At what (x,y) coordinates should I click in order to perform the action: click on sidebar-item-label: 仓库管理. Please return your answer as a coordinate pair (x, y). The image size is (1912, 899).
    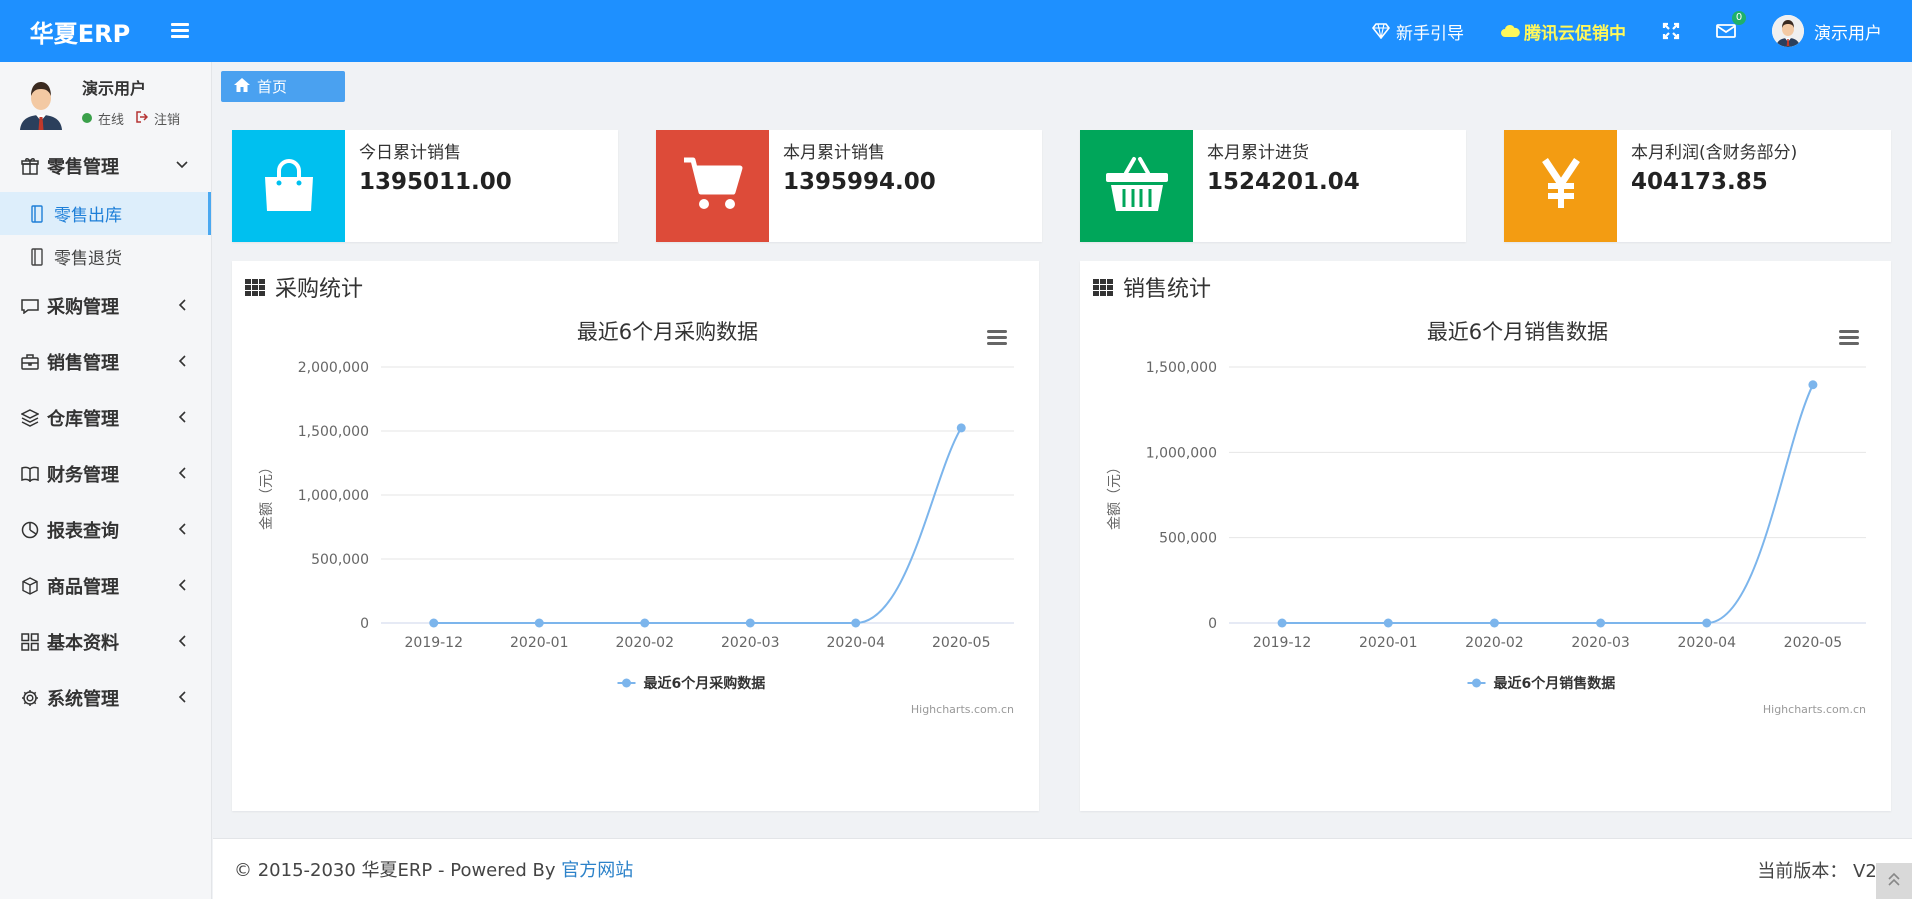
    Looking at the image, I should click on (83, 419).